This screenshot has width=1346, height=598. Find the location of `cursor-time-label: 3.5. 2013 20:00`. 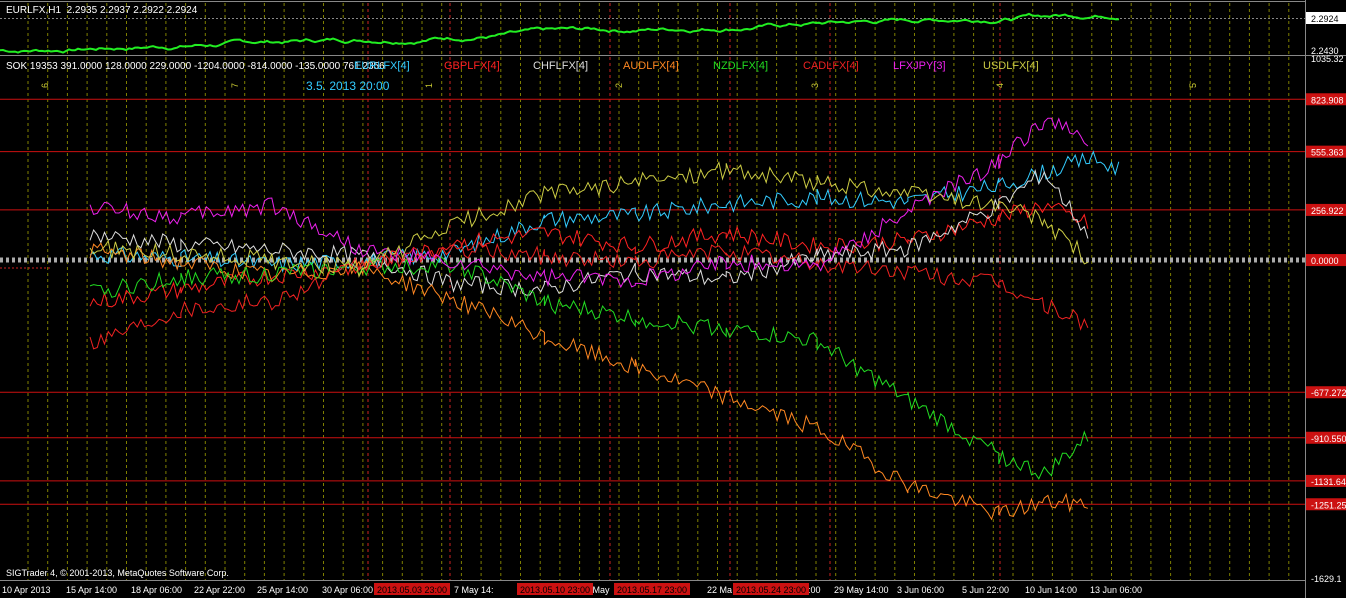

cursor-time-label: 3.5. 2013 20:00 is located at coordinates (348, 86).